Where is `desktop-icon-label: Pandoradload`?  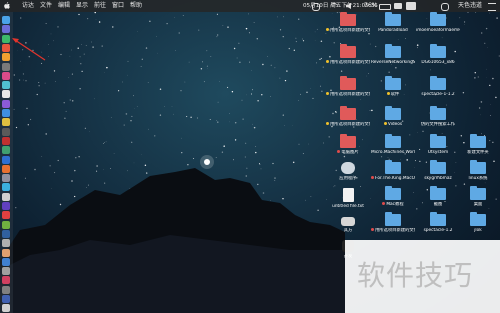
desktop-icon-label: Pandoradload is located at coordinates (393, 30).